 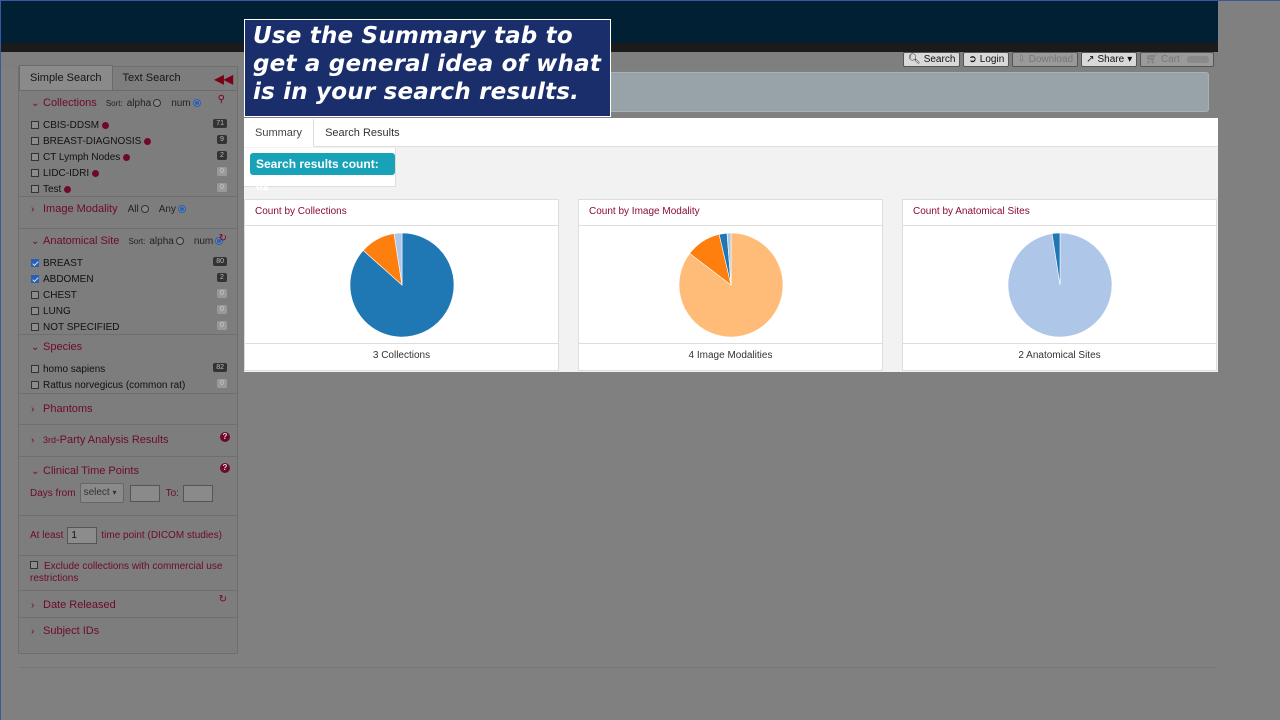 What do you see at coordinates (139, 103) in the screenshot?
I see `sort-alpha-label: alpha` at bounding box center [139, 103].